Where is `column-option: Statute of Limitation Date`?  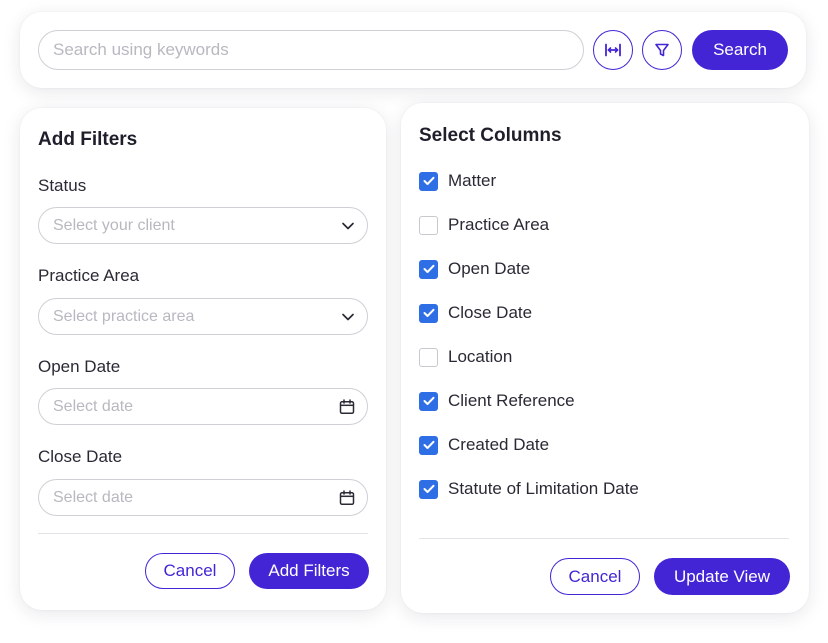 column-option: Statute of Limitation Date is located at coordinates (529, 489).